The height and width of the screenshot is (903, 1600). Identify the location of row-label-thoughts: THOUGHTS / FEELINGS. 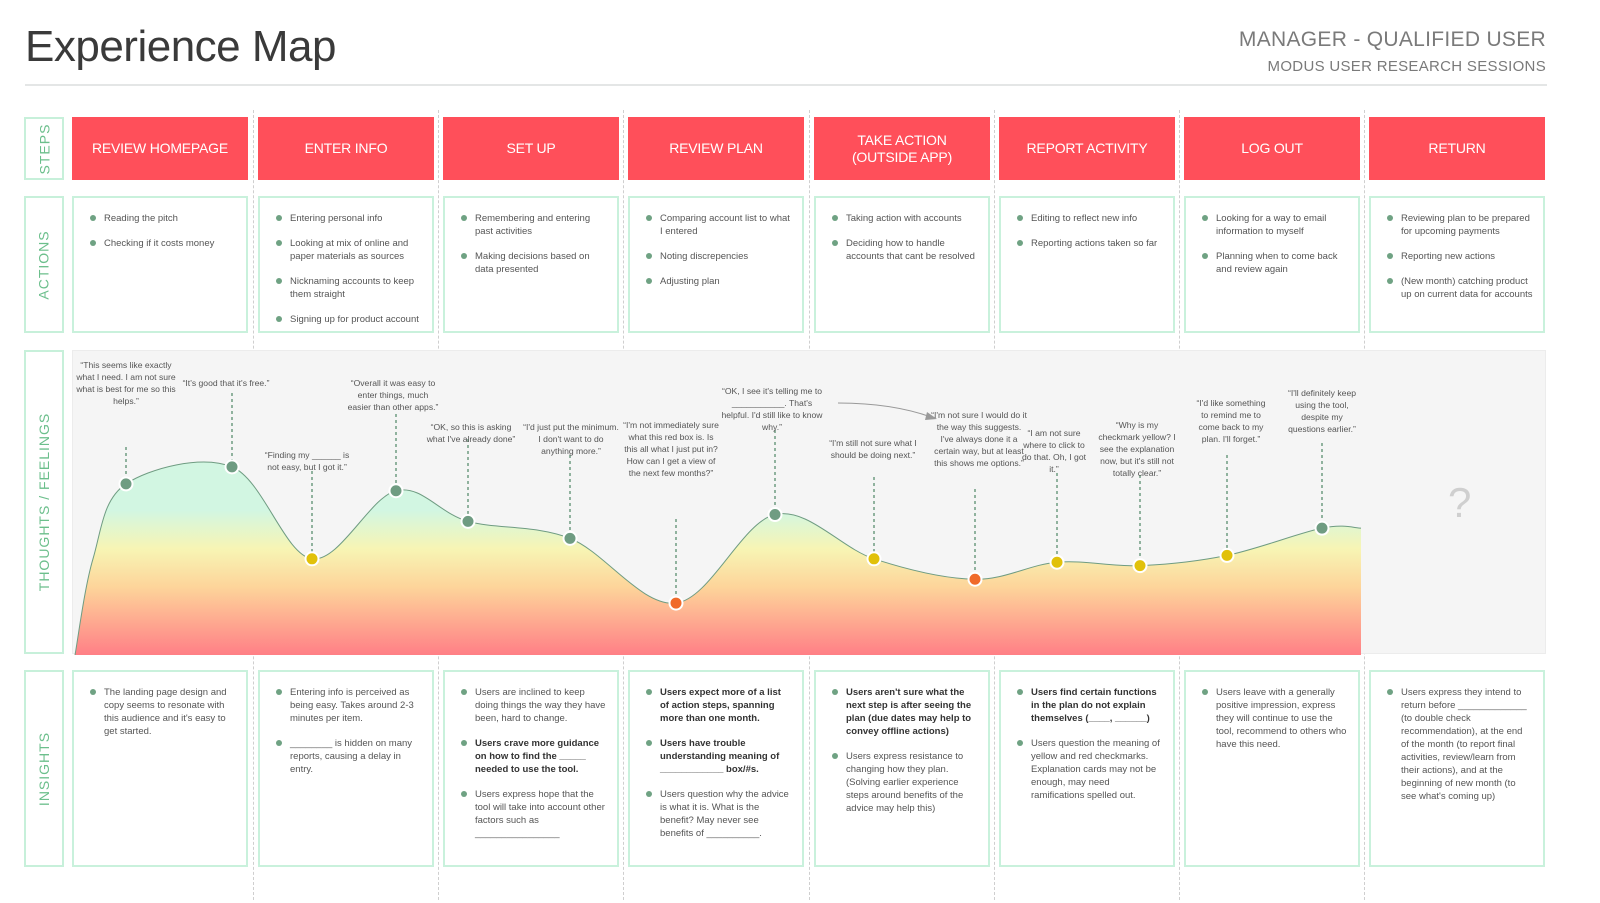
(44, 502).